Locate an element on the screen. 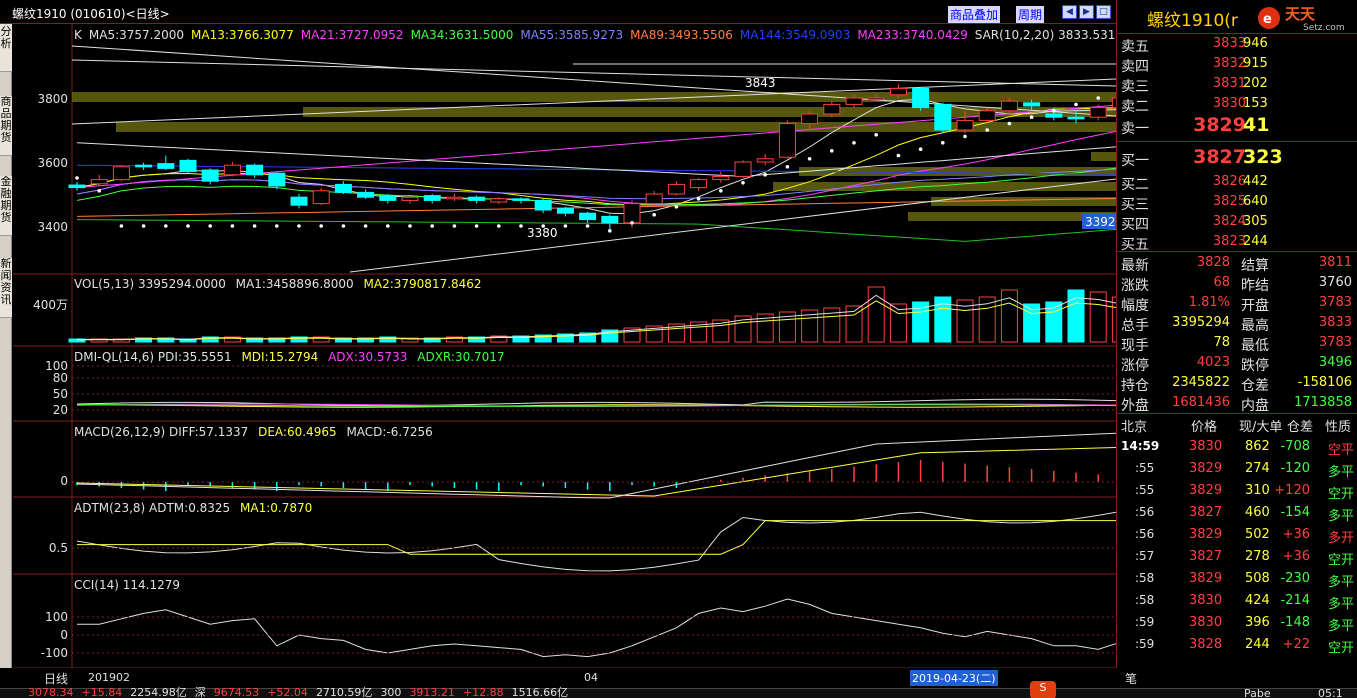  bid-row: 买四 3824 305 is located at coordinates (1237, 222).